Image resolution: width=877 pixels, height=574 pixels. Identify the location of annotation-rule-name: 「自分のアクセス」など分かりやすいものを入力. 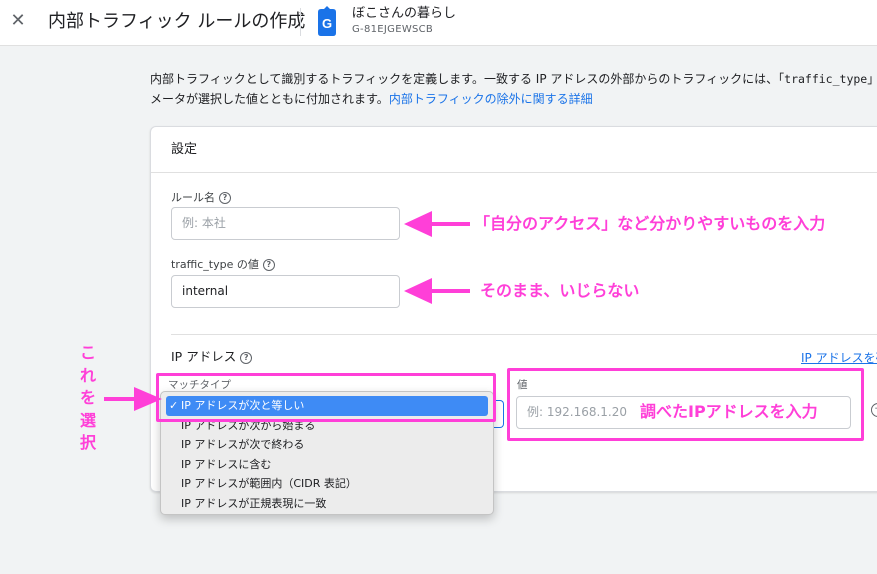
(650, 223).